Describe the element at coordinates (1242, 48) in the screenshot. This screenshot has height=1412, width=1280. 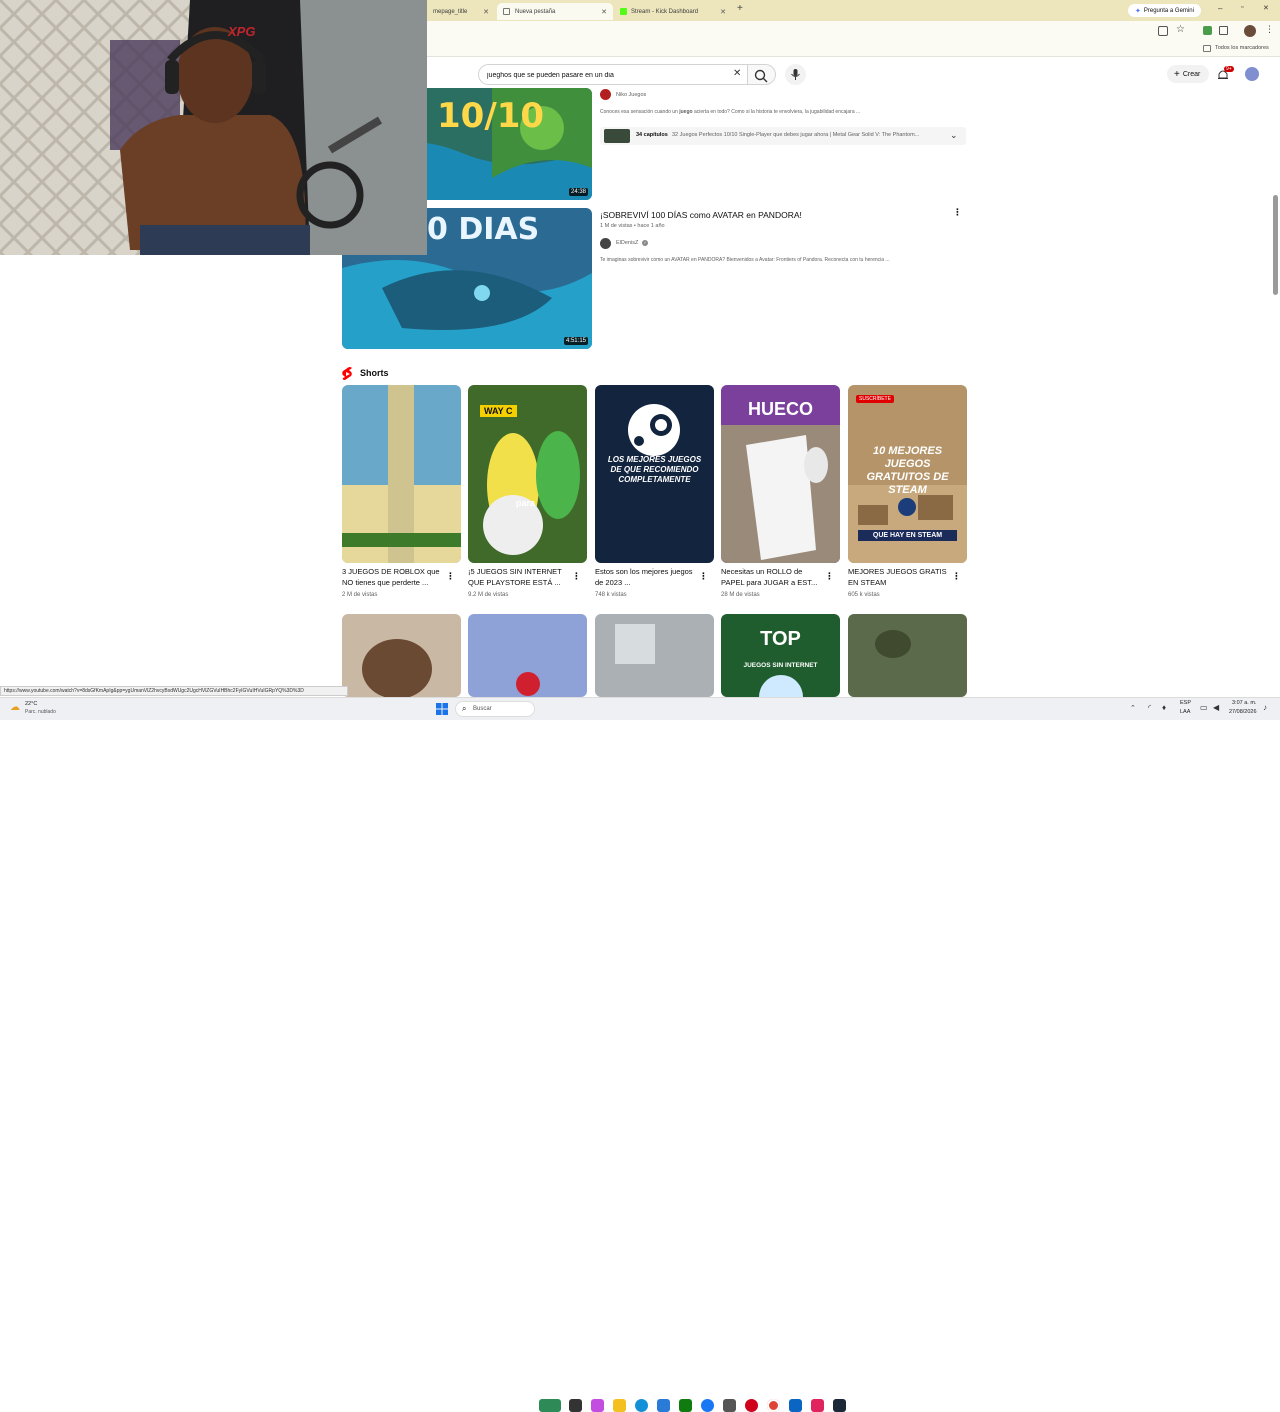
I see `all-bookmarks-link: Todos los marcadores` at that location.